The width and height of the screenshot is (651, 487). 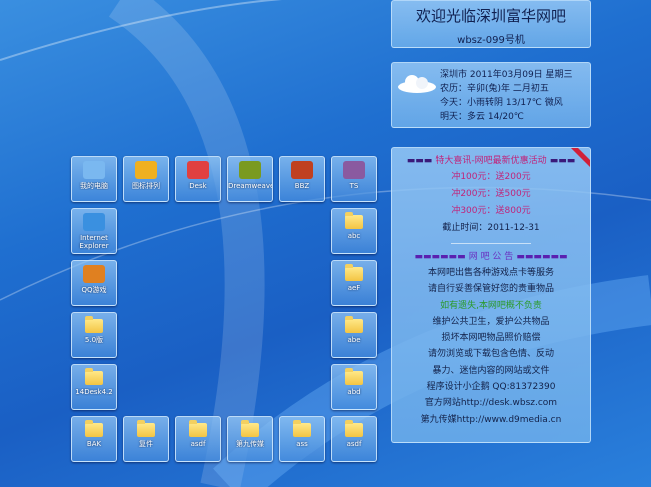 What do you see at coordinates (250, 170) in the screenshot?
I see `dreamweaver-icon` at bounding box center [250, 170].